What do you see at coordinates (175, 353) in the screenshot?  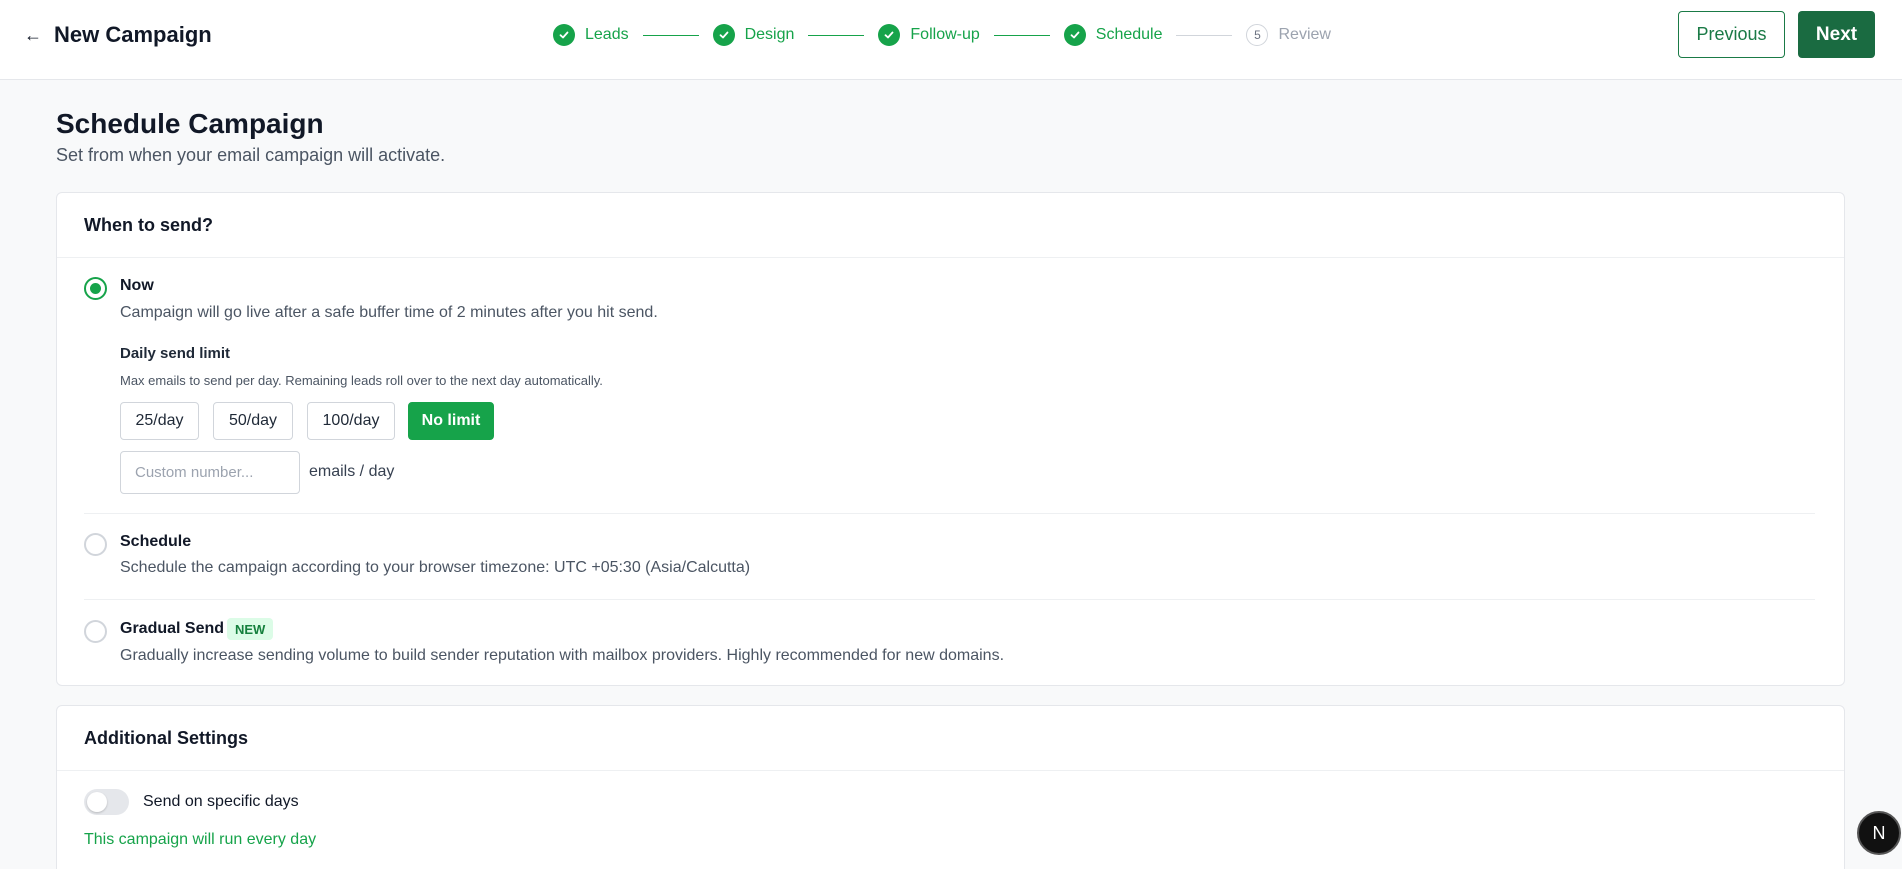 I see `daily-limit-title: Daily send limit` at bounding box center [175, 353].